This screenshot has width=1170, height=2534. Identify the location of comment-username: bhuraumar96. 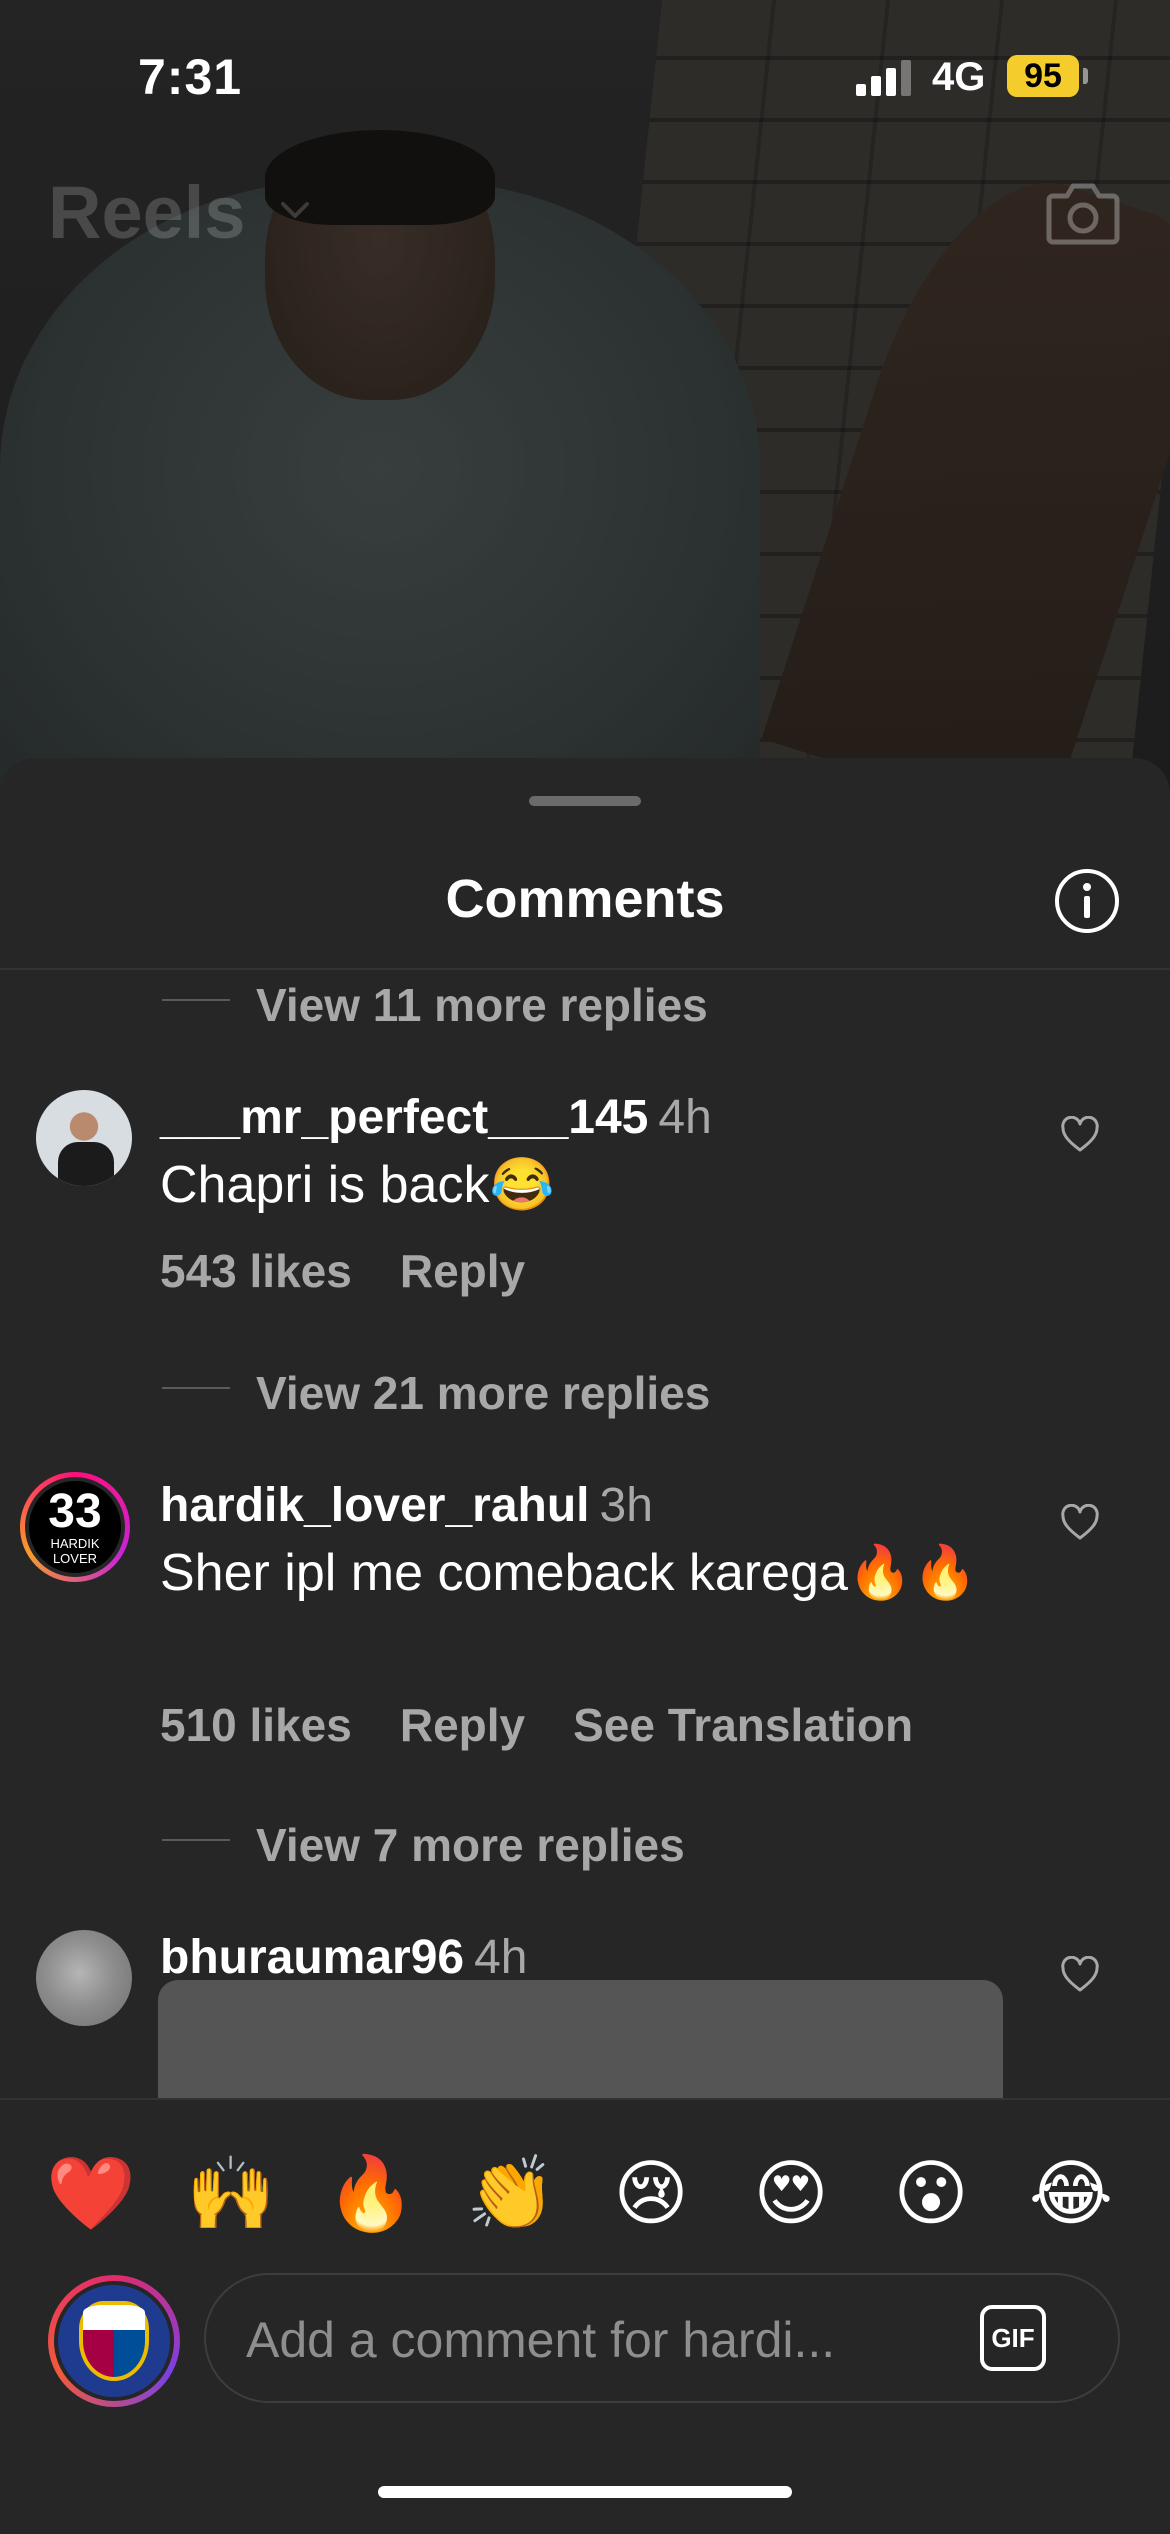
(312, 1957).